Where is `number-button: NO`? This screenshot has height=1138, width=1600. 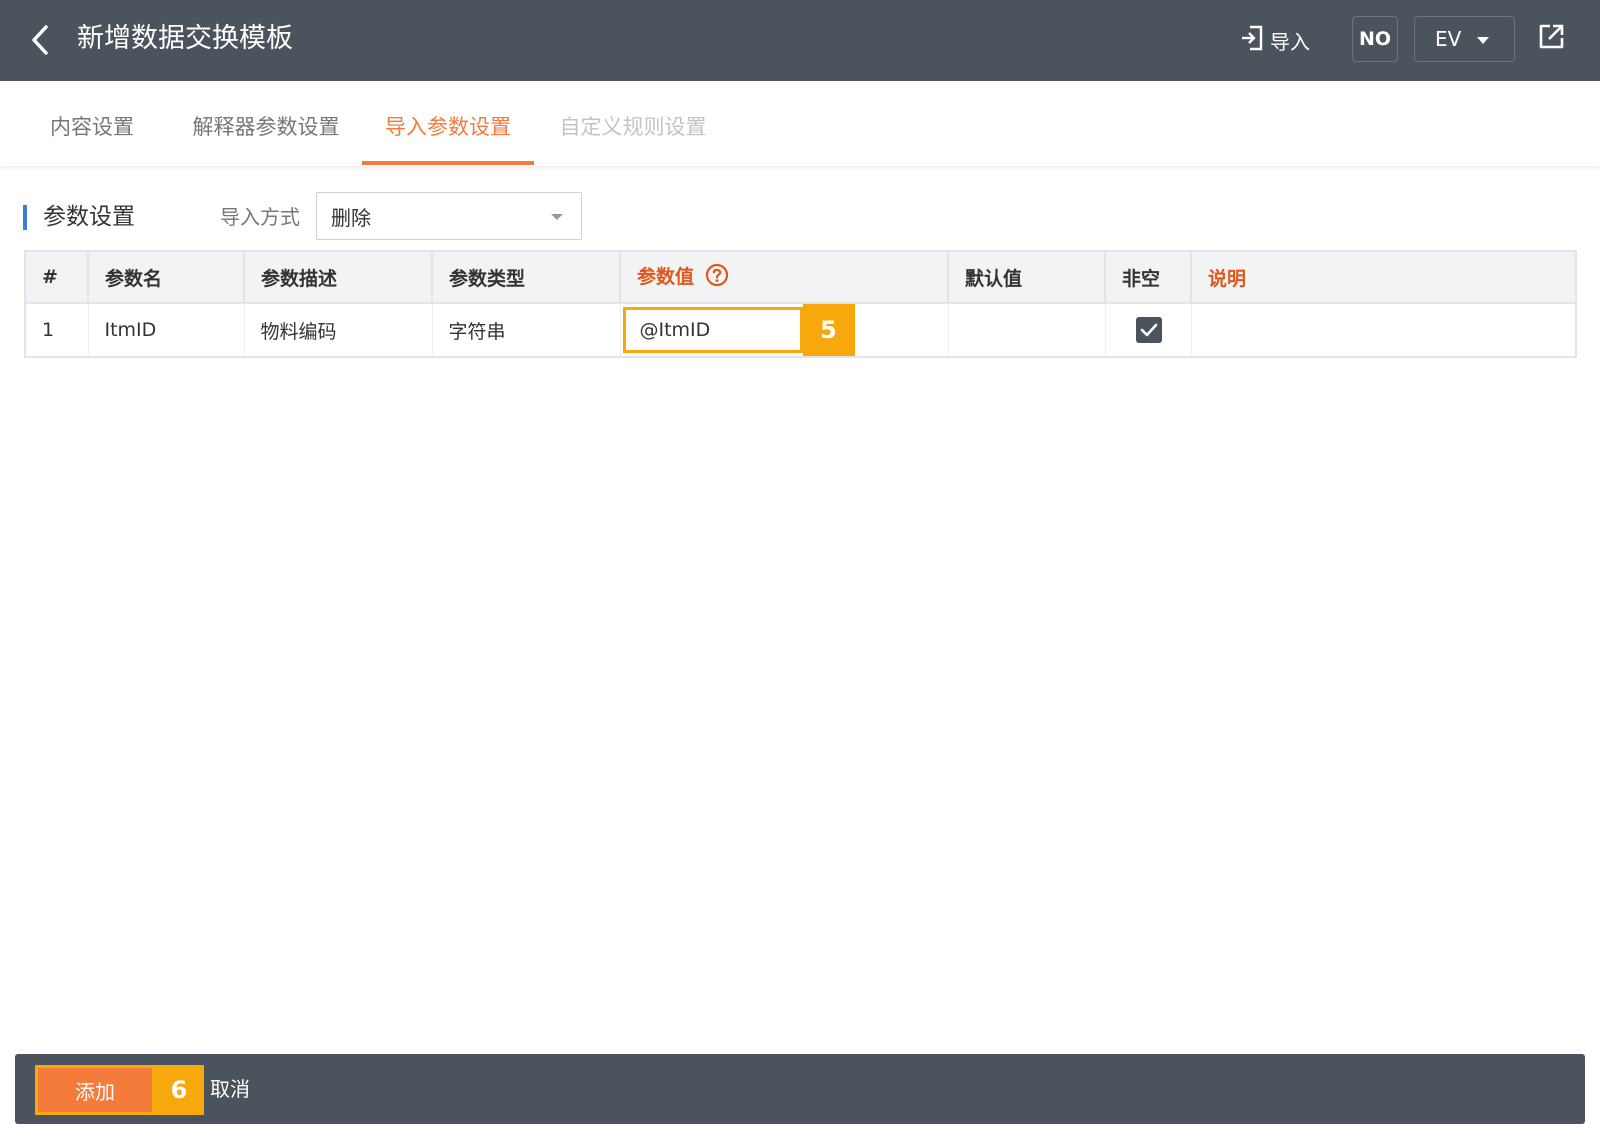 number-button: NO is located at coordinates (1375, 39).